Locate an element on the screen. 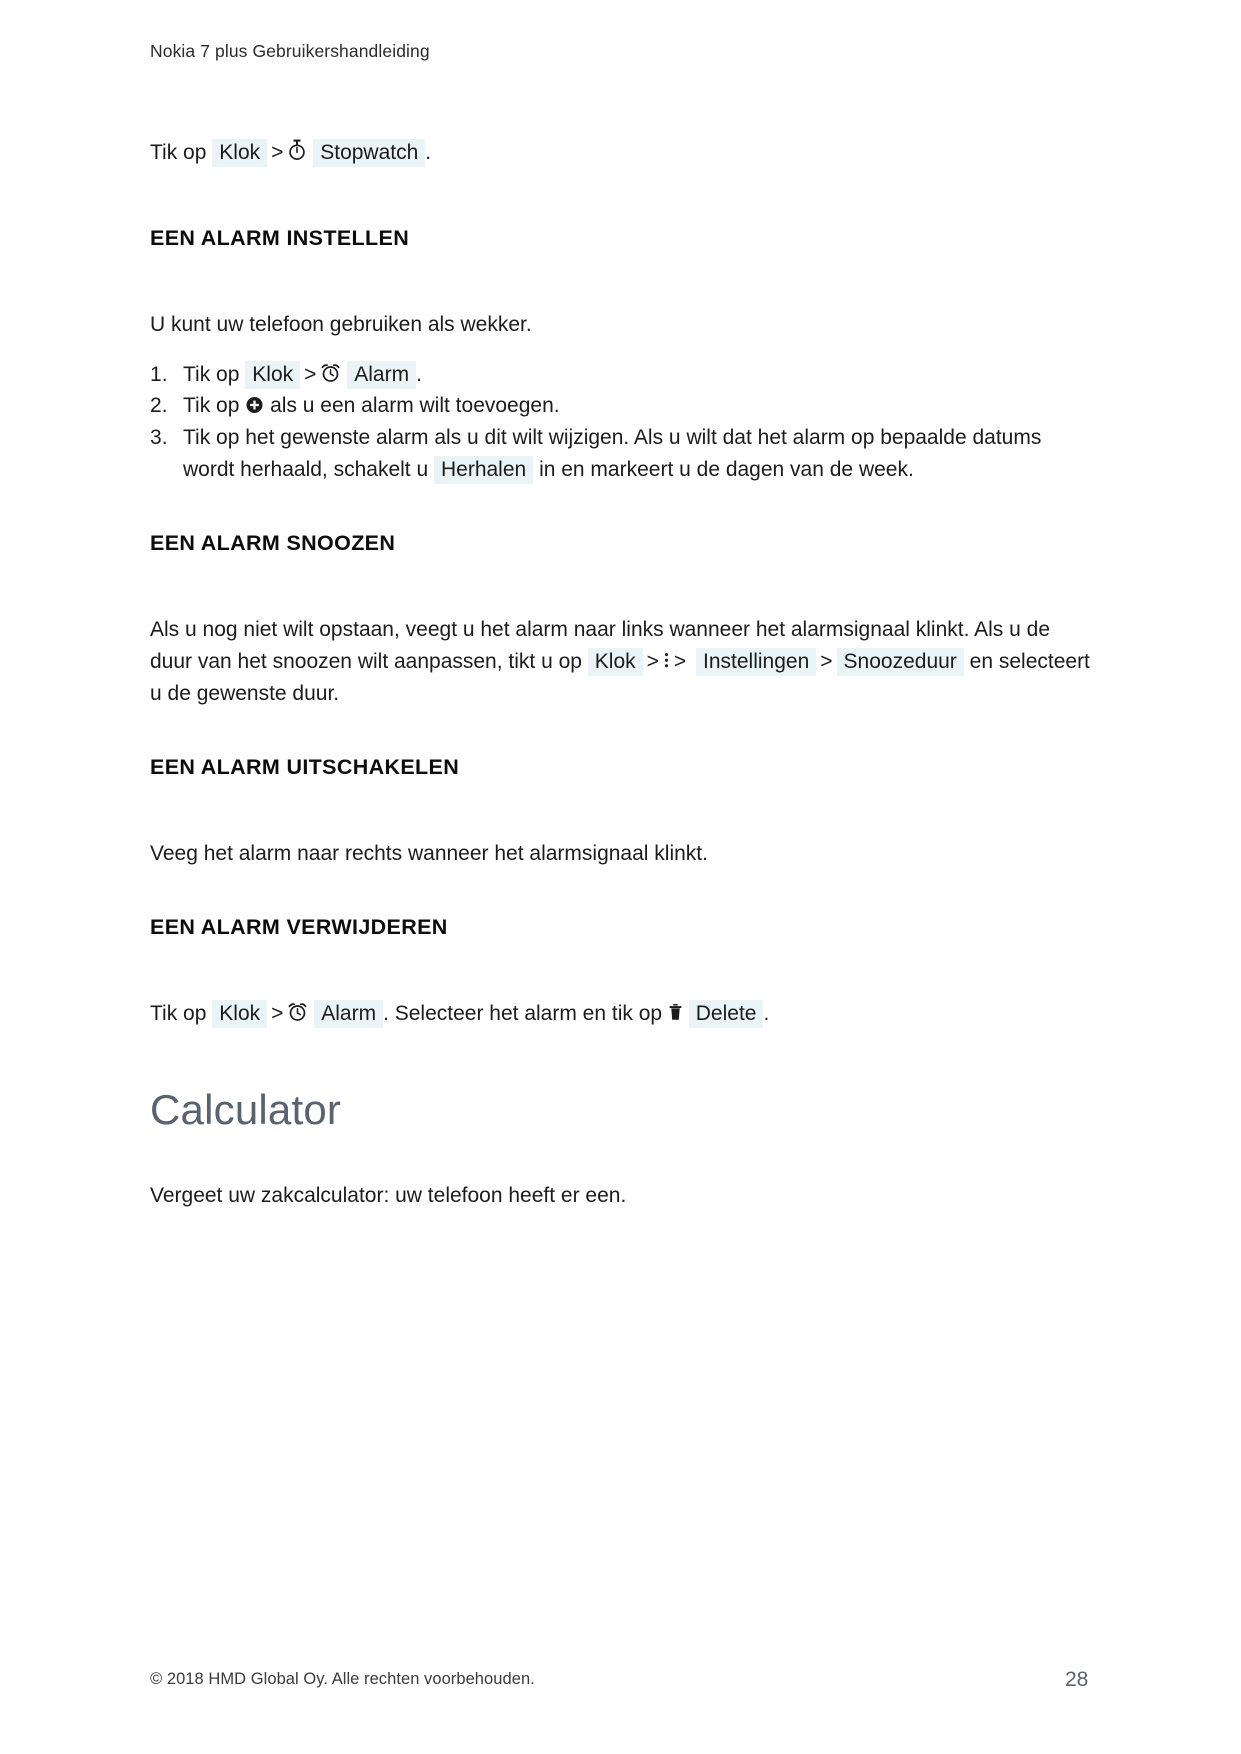 The height and width of the screenshot is (1754, 1241). heading-snooze-alarm: EEN ALARM SNOOZEN is located at coordinates (273, 543).